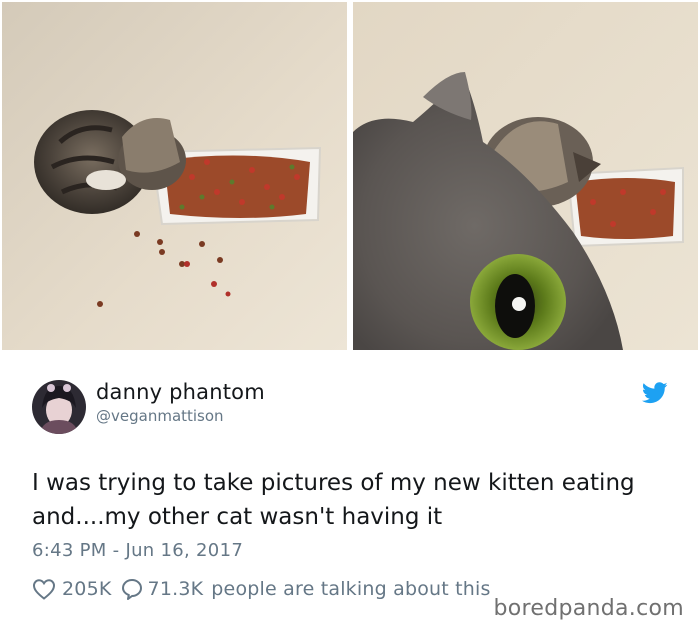  I want to click on engagement-bar: 205K 71.3K people are talking about this, so click(261, 589).